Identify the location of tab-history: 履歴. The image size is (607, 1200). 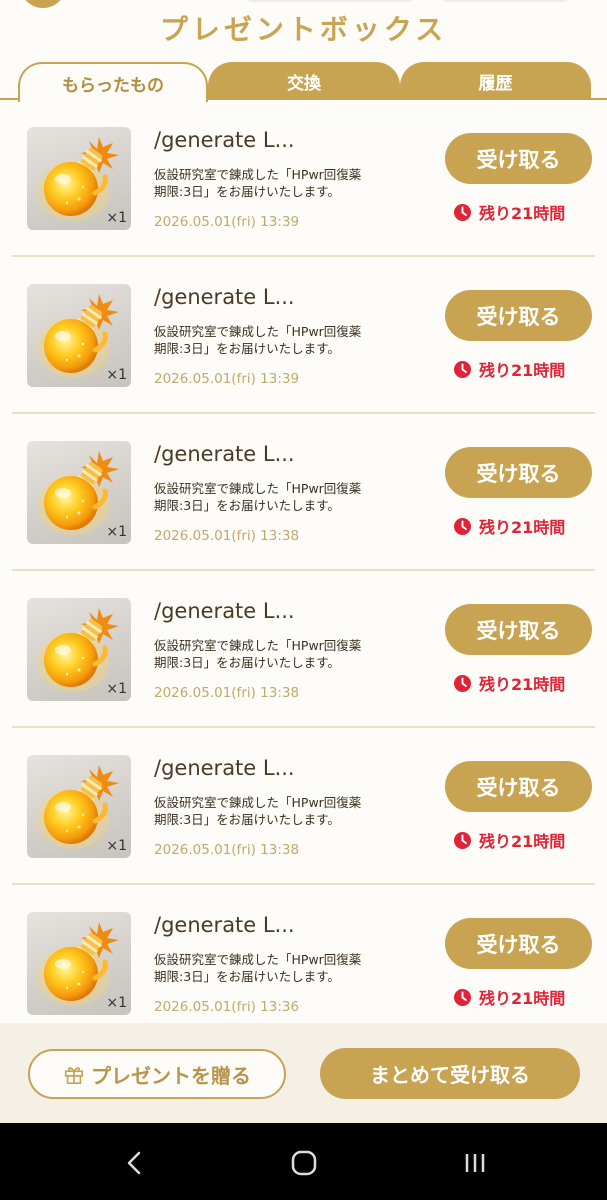
(495, 81).